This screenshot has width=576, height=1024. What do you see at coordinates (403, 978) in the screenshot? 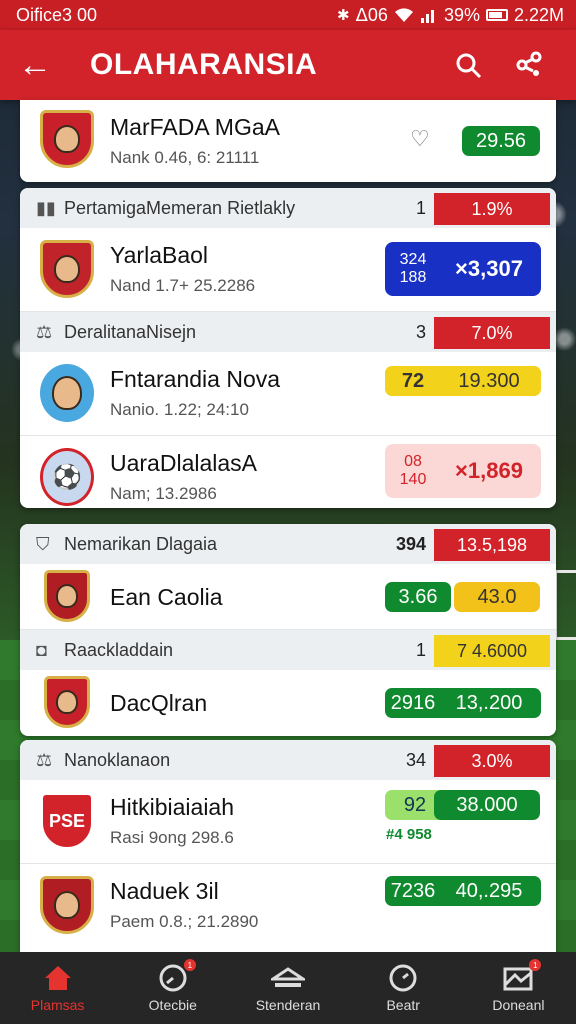
I see `clock-icon` at bounding box center [403, 978].